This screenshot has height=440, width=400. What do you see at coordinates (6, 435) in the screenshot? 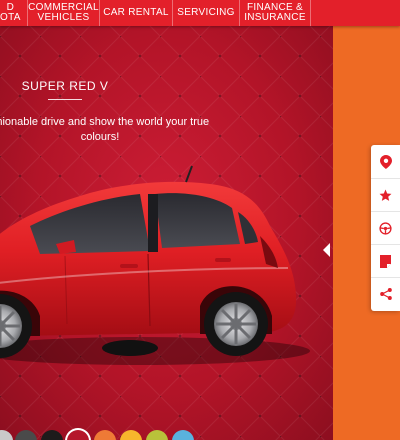
I see `swatch-silver` at bounding box center [6, 435].